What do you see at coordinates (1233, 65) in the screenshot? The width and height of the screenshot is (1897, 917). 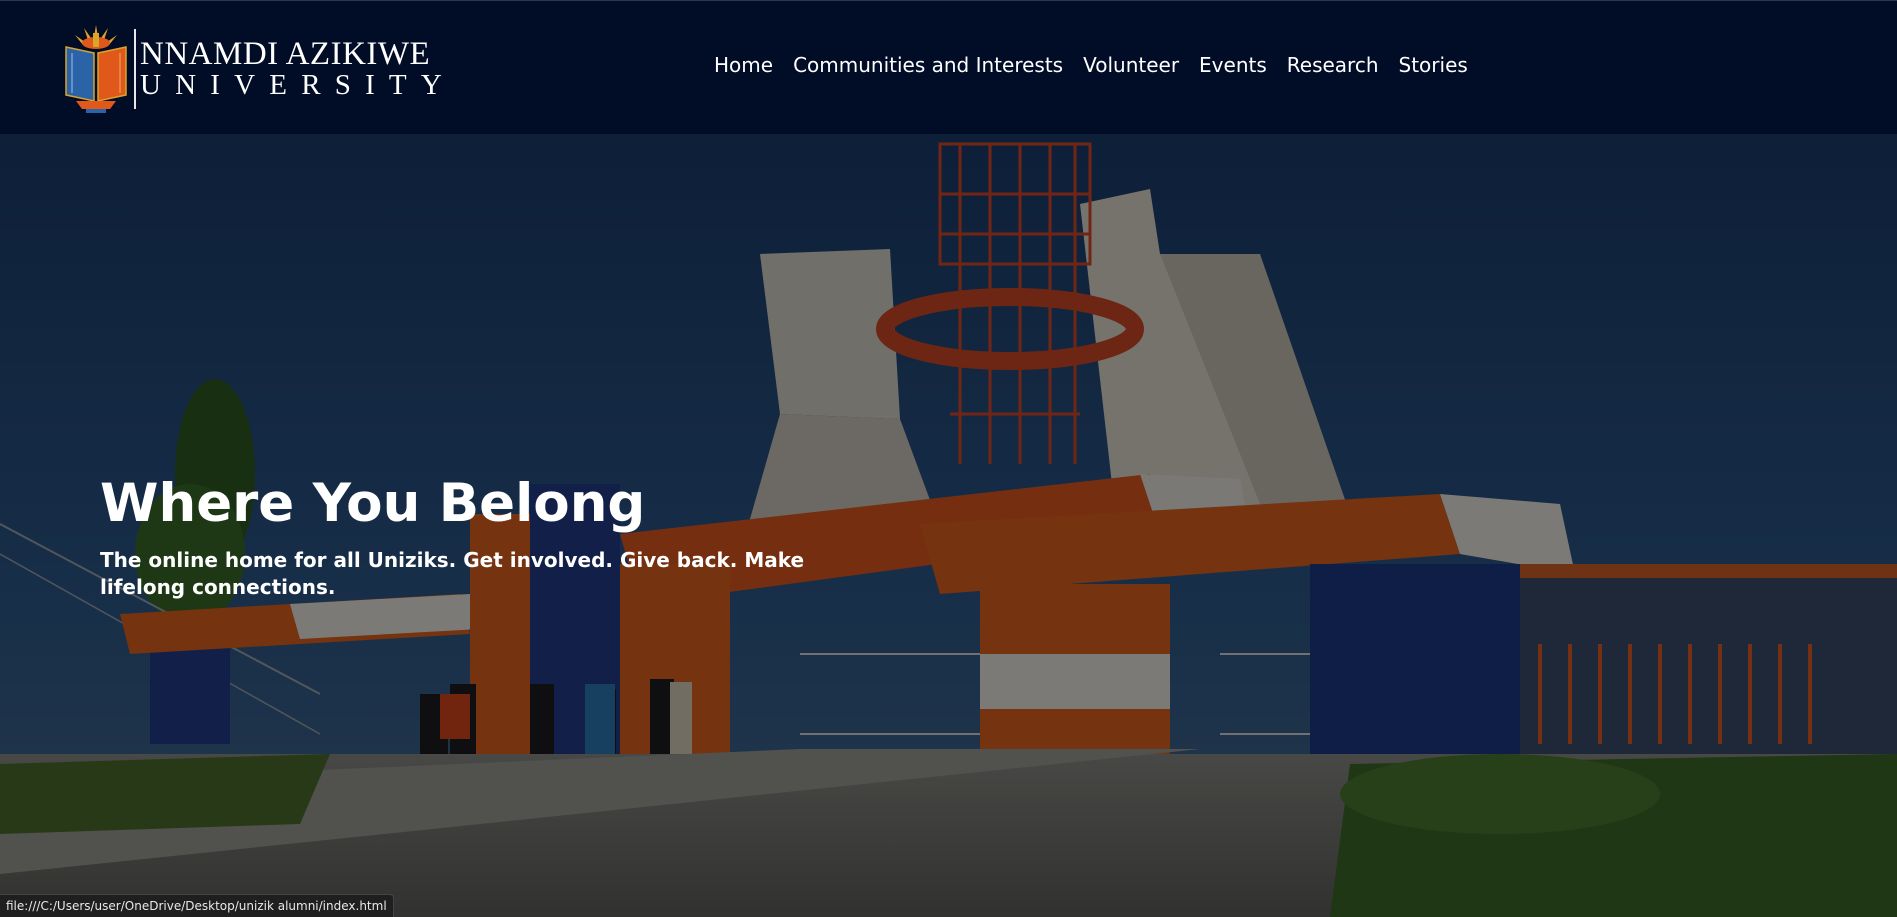 I see `nav-events: Events` at bounding box center [1233, 65].